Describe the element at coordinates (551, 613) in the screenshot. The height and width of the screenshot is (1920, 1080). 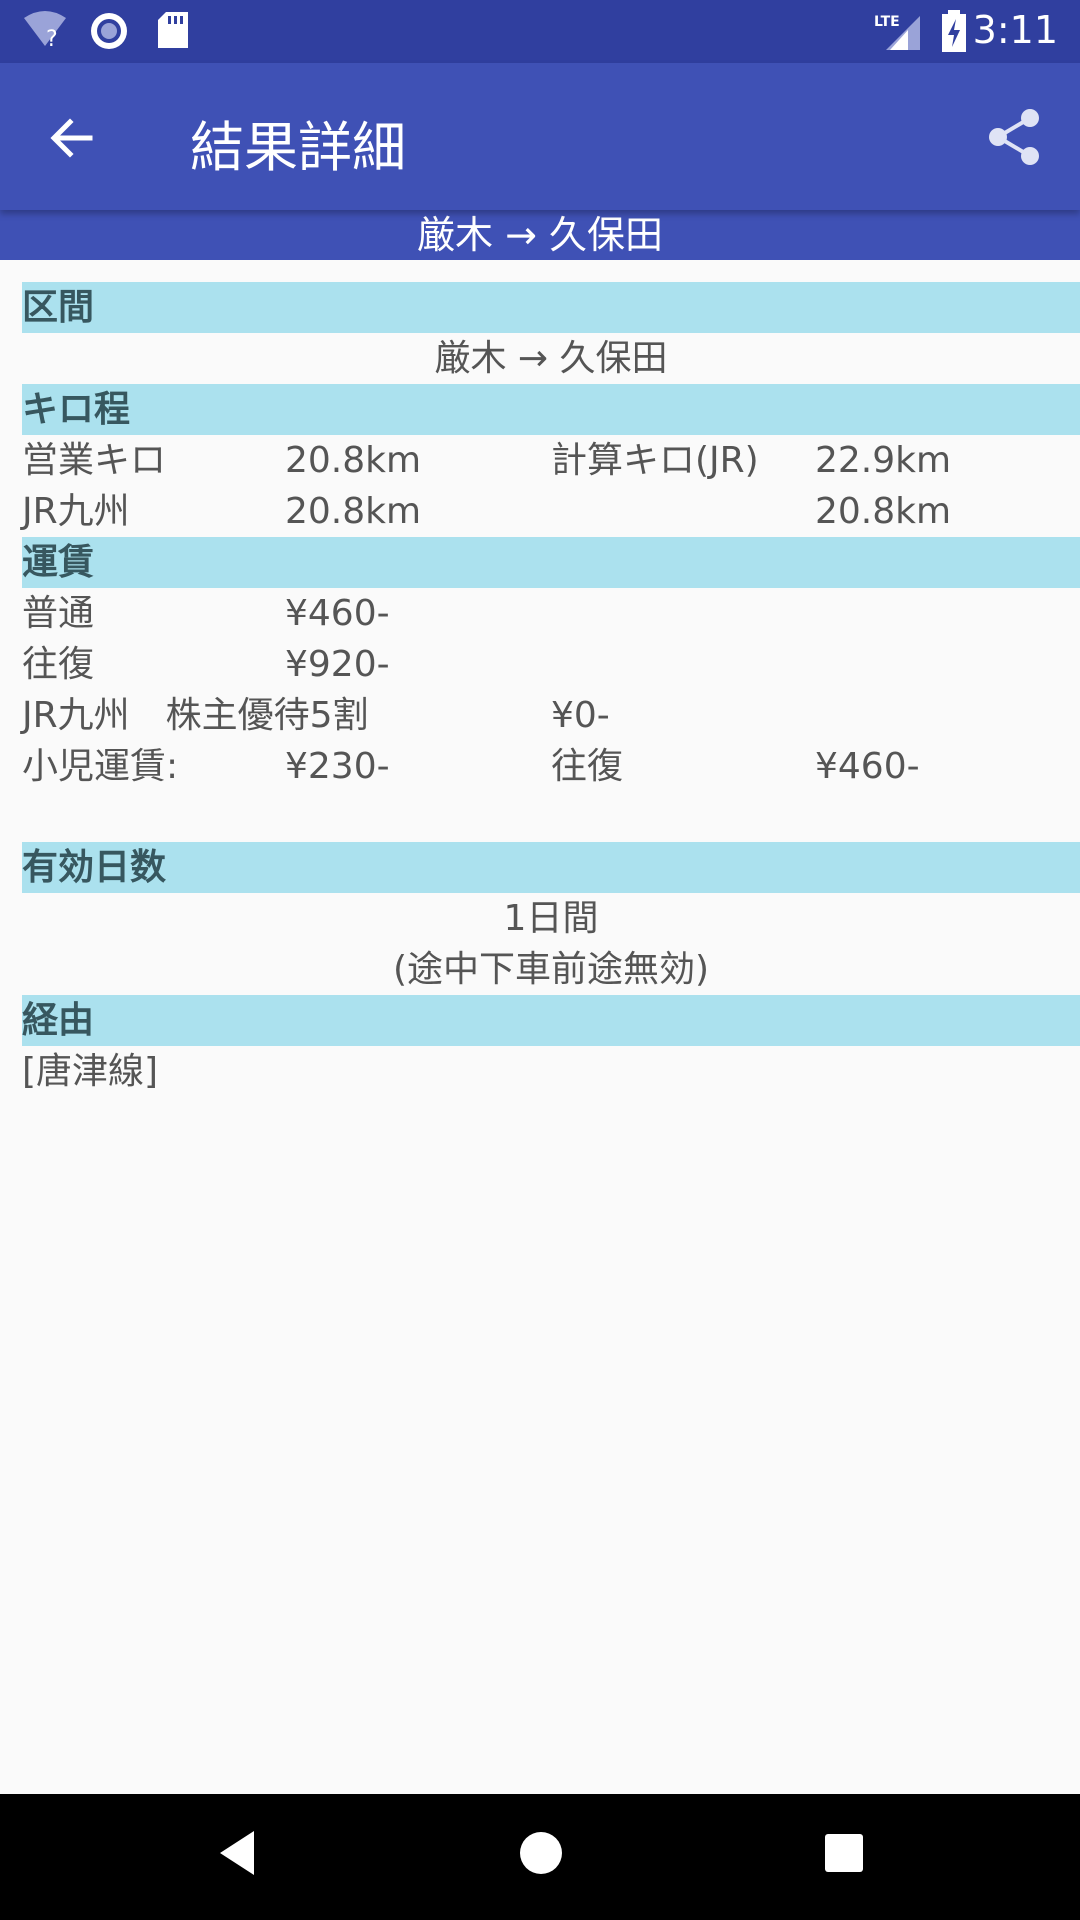
I see `fare-row: 普通 ¥460-` at that location.